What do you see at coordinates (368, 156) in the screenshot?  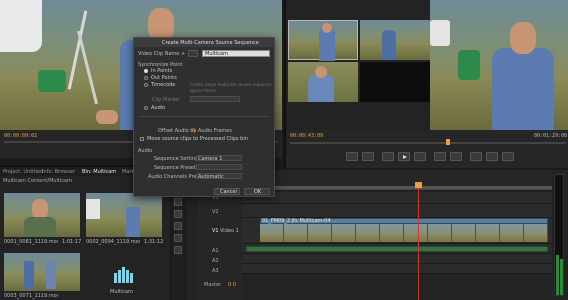 I see `mark-out-button` at bounding box center [368, 156].